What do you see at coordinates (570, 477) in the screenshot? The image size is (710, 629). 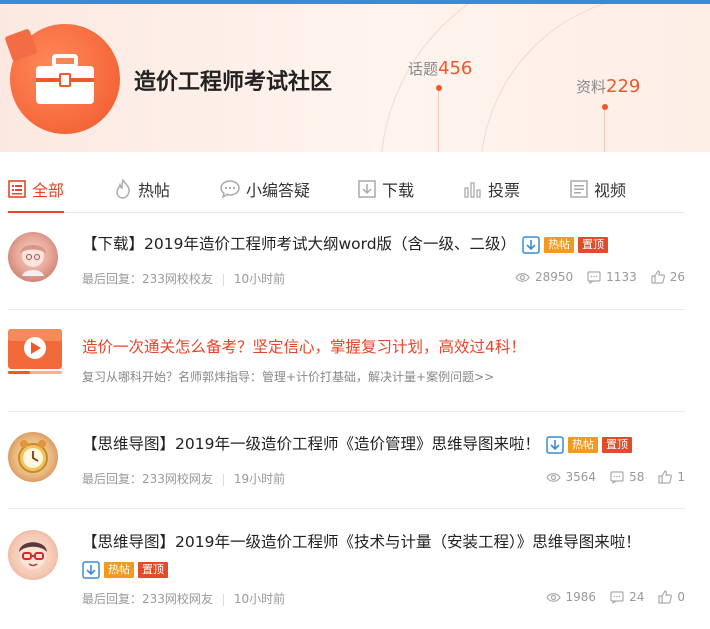 I see `views-stat: 3564` at bounding box center [570, 477].